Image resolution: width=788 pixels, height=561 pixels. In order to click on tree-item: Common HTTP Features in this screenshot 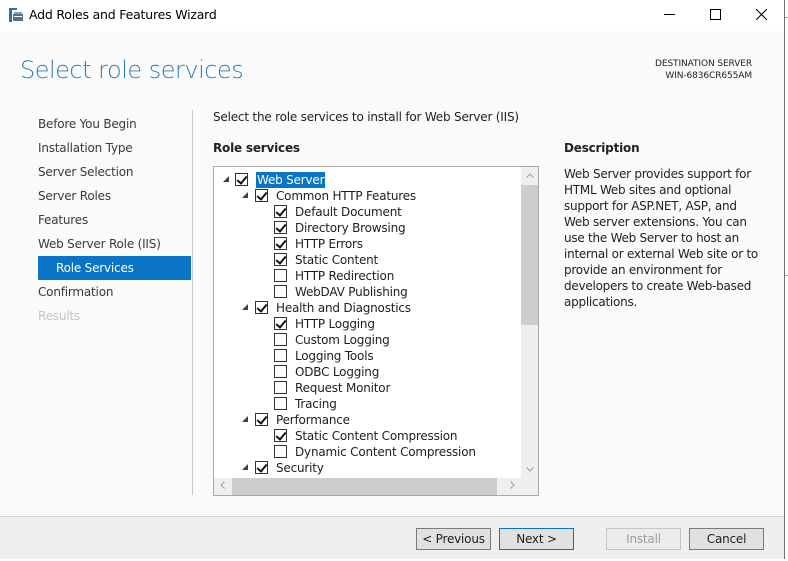, I will do `click(367, 196)`.